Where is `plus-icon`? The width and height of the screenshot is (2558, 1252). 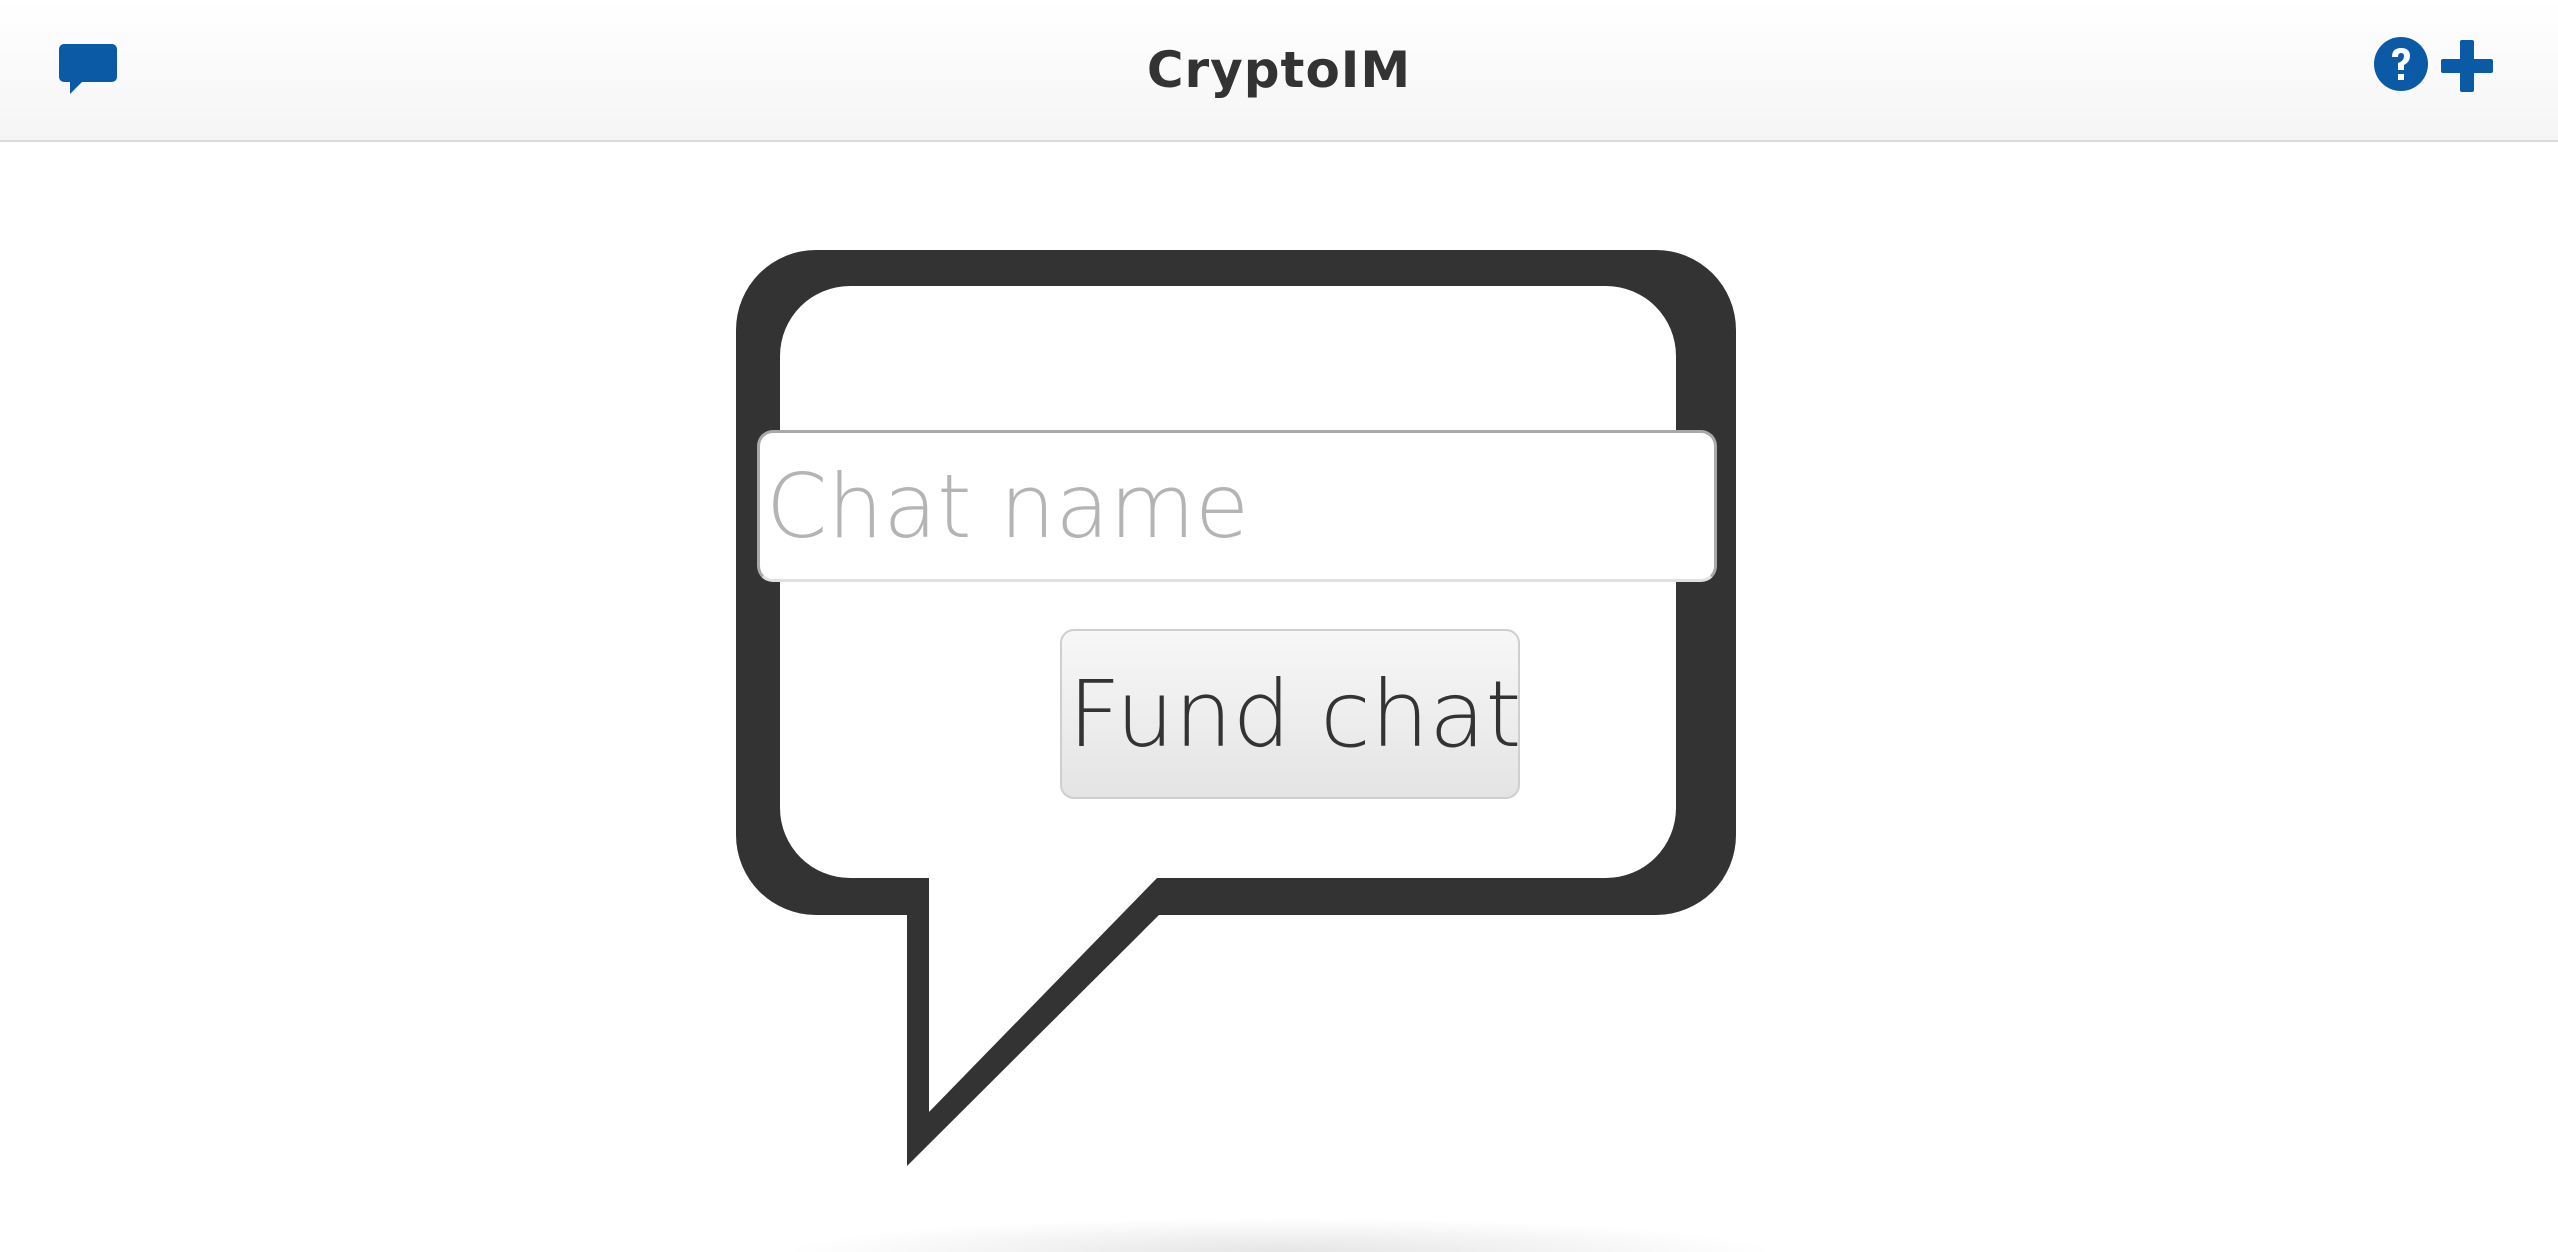 plus-icon is located at coordinates (2467, 66).